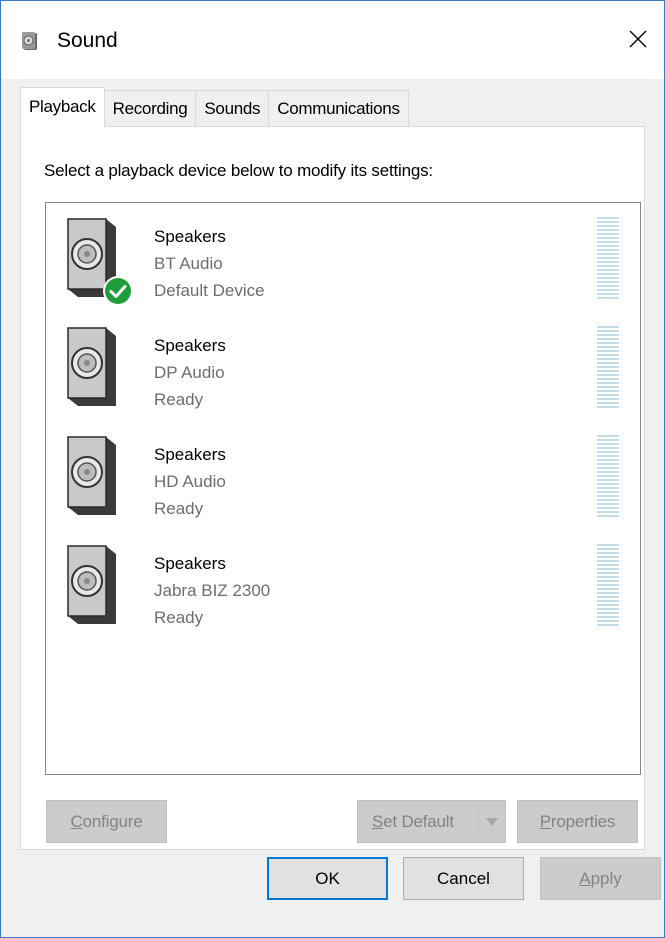  I want to click on configure-button: Configure, so click(106, 821).